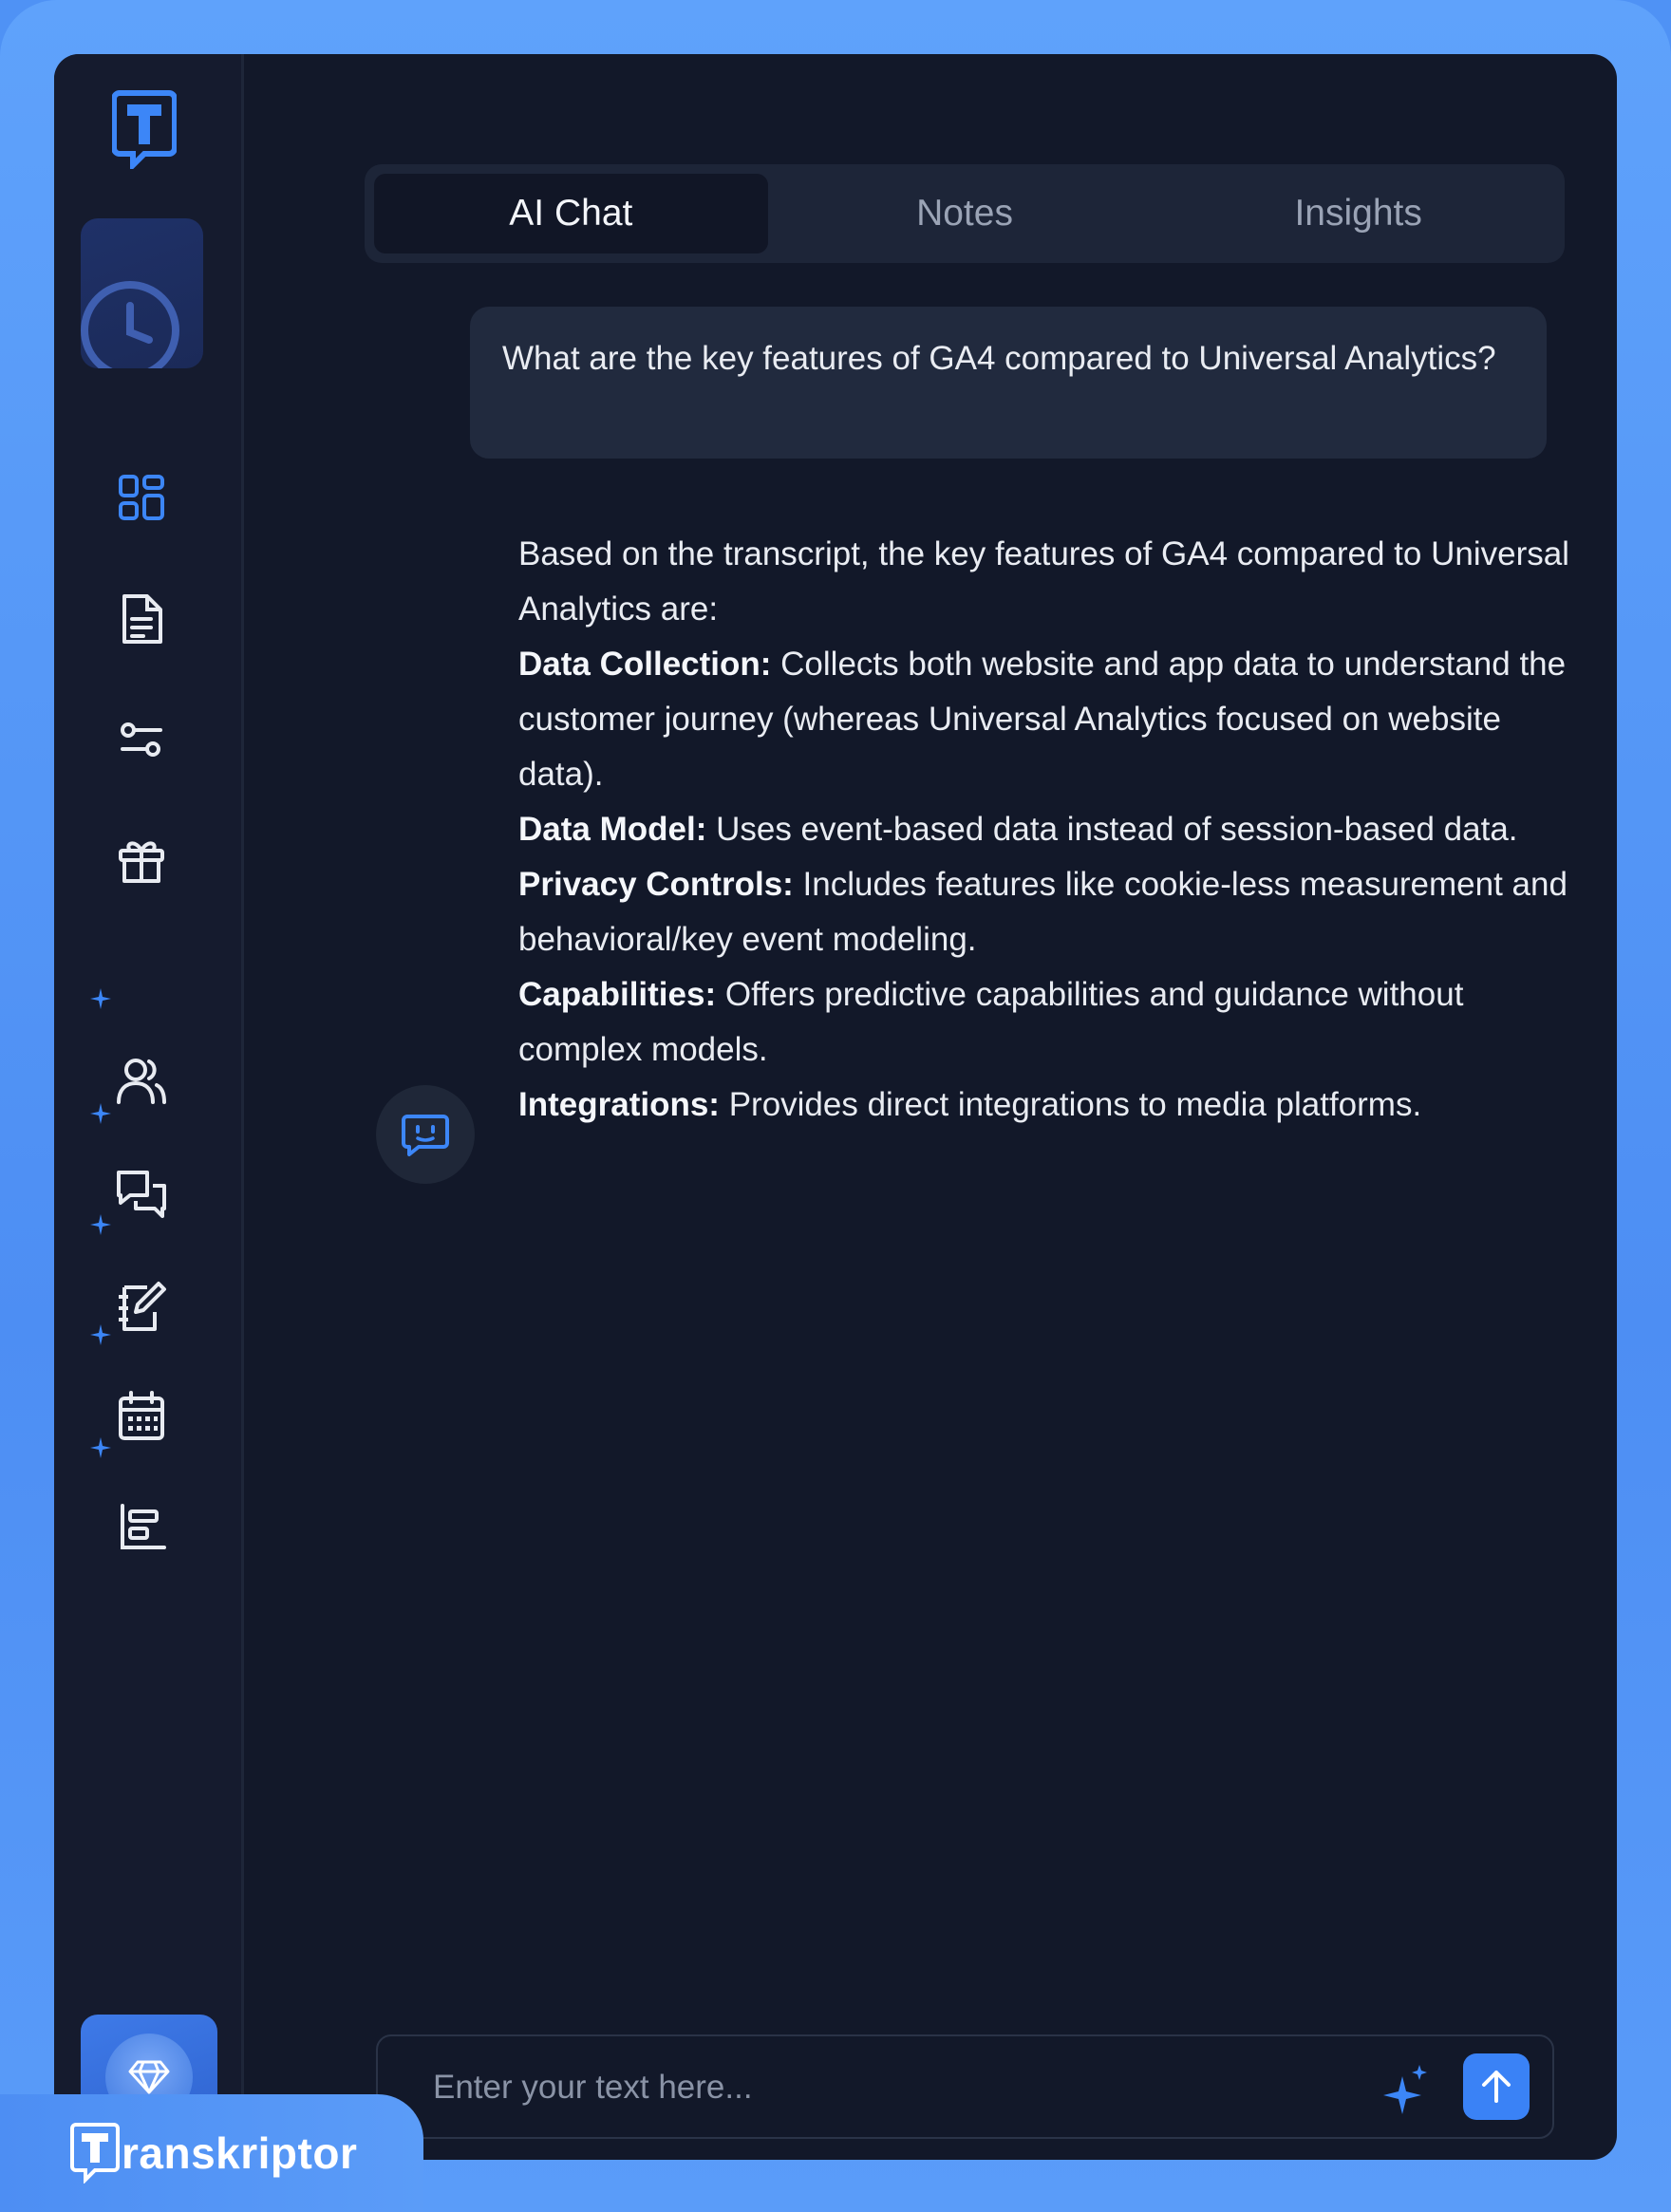  What do you see at coordinates (612, 829) in the screenshot?
I see `item-label: Data Model:` at bounding box center [612, 829].